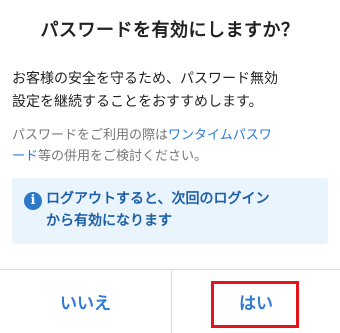 The height and width of the screenshot is (333, 340). Describe the element at coordinates (109, 221) in the screenshot. I see `info-message-line-2: から有効になります` at that location.